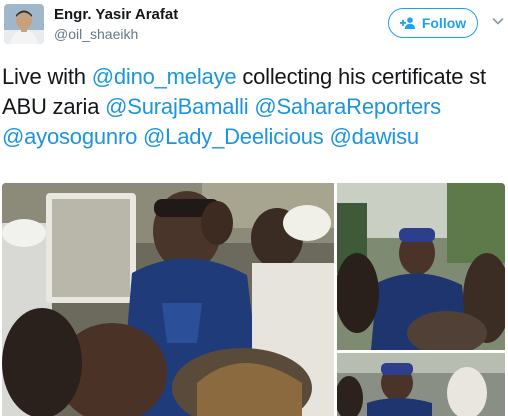  Describe the element at coordinates (47, 76) in the screenshot. I see `tweet-text-part: Live with` at that location.